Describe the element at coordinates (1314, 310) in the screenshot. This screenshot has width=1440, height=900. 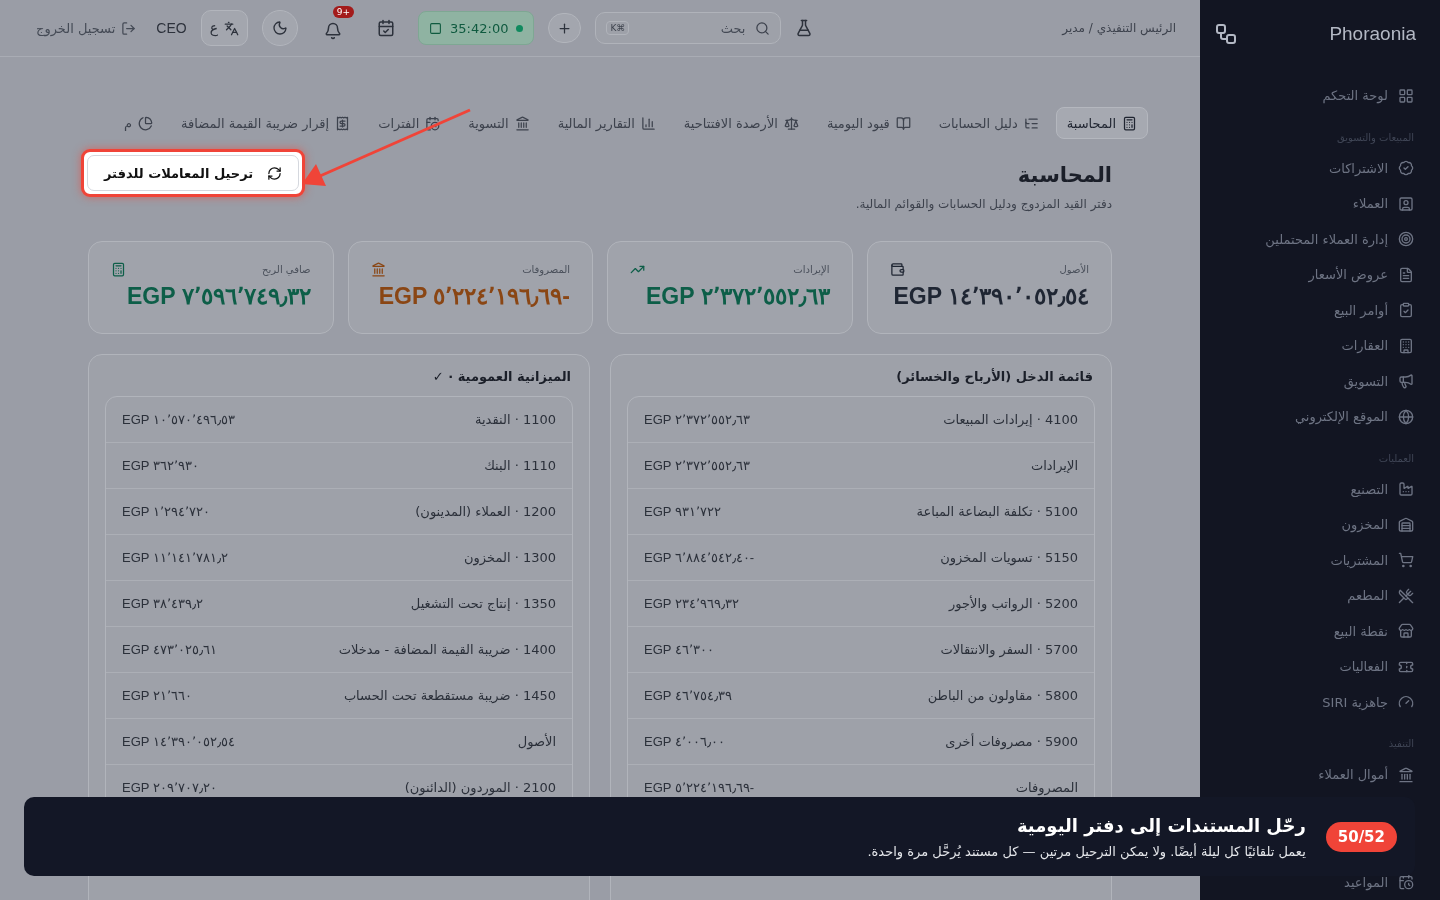
I see `sidebar-item: أوامر البيع` at that location.